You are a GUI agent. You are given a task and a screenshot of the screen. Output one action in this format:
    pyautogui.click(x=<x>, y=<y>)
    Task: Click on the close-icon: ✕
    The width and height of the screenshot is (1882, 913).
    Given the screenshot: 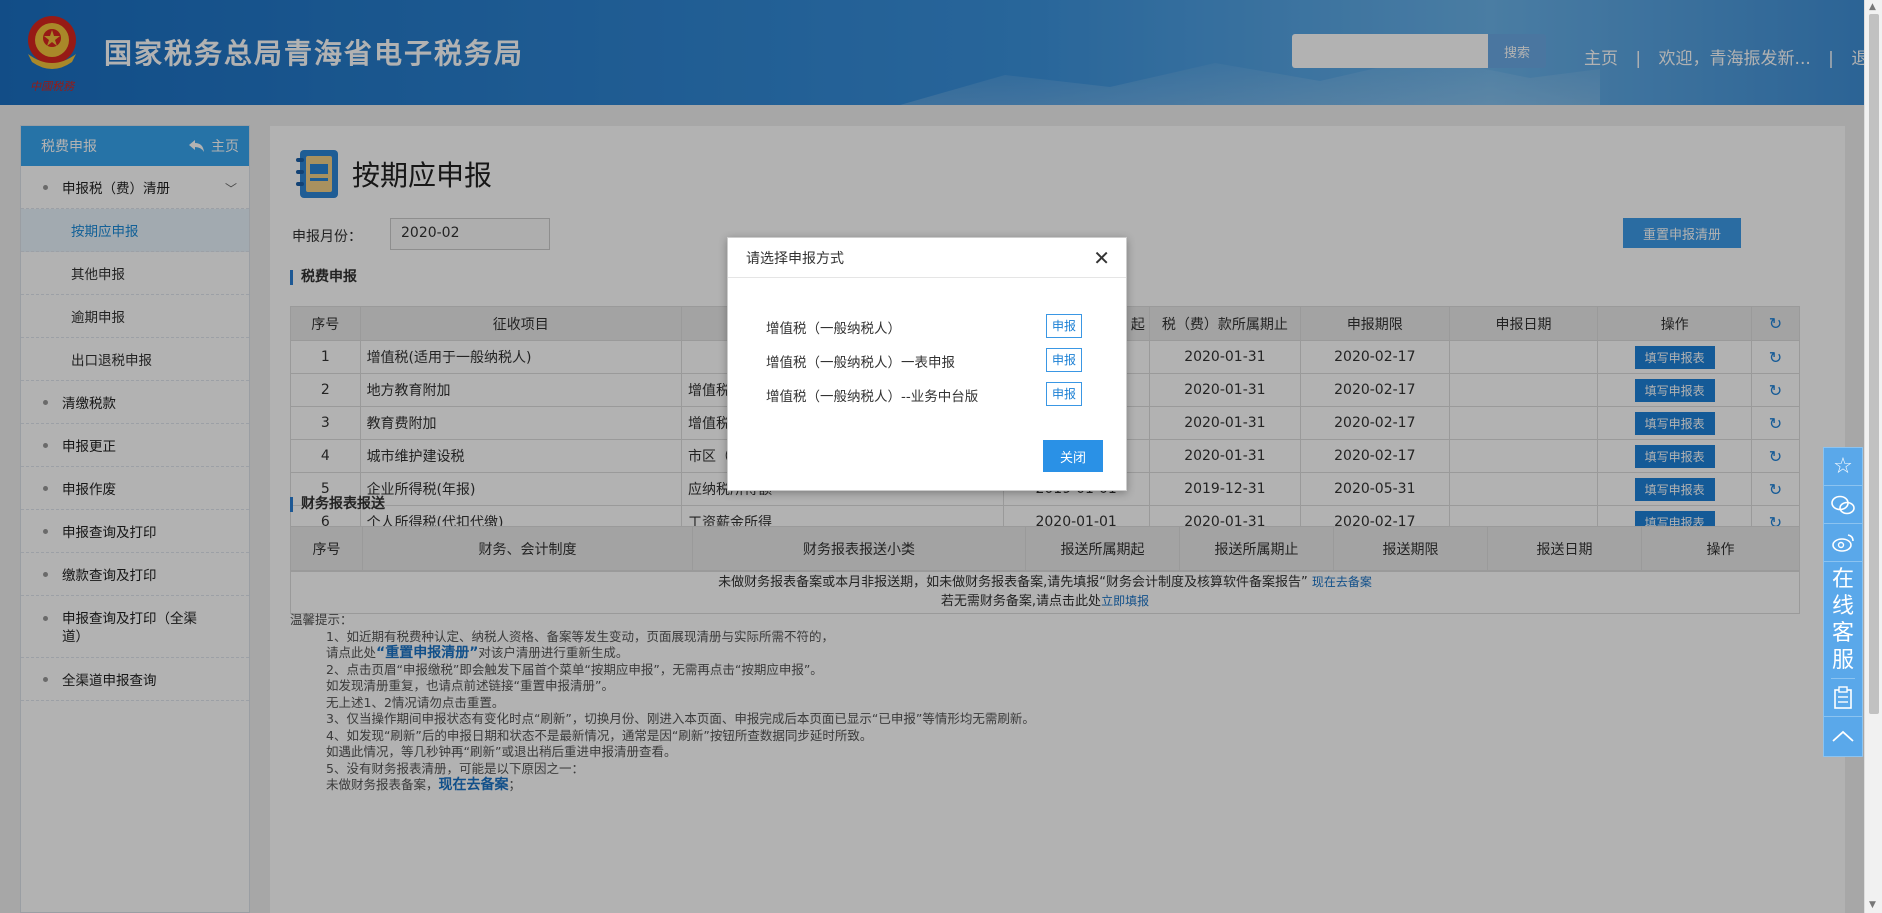 What is the action you would take?
    pyautogui.click(x=1101, y=258)
    